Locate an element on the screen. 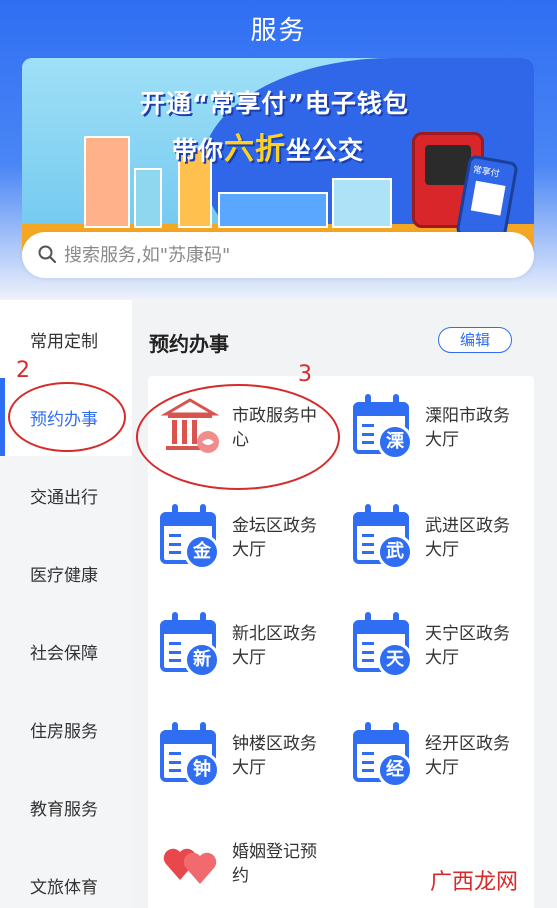 This screenshot has width=557, height=908. tile-label: 武进区政务大厅 is located at coordinates (467, 538).